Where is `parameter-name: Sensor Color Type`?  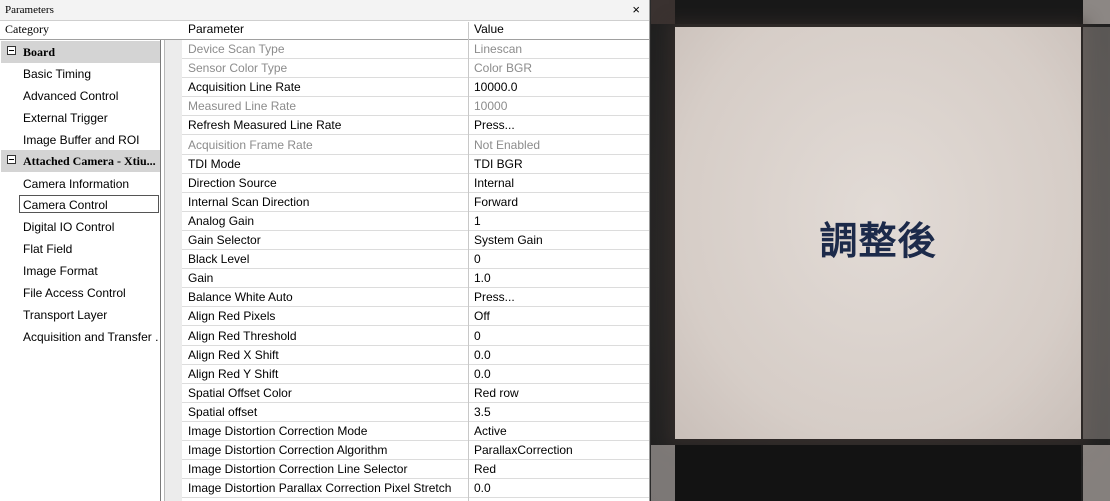 parameter-name: Sensor Color Type is located at coordinates (238, 68).